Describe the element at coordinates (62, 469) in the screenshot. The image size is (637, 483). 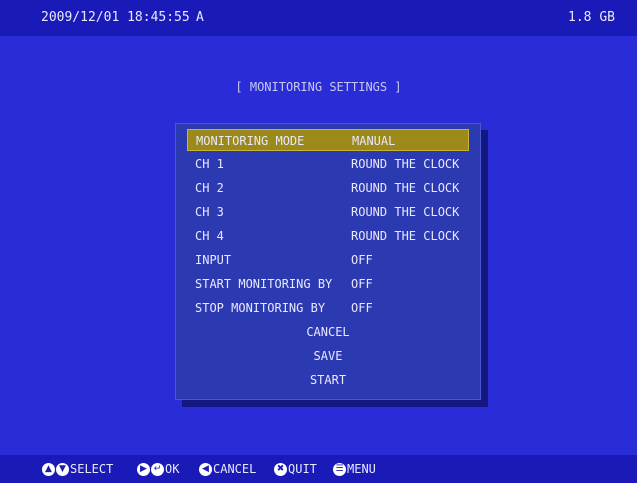
I see `down-arrow-icon: ▼` at that location.